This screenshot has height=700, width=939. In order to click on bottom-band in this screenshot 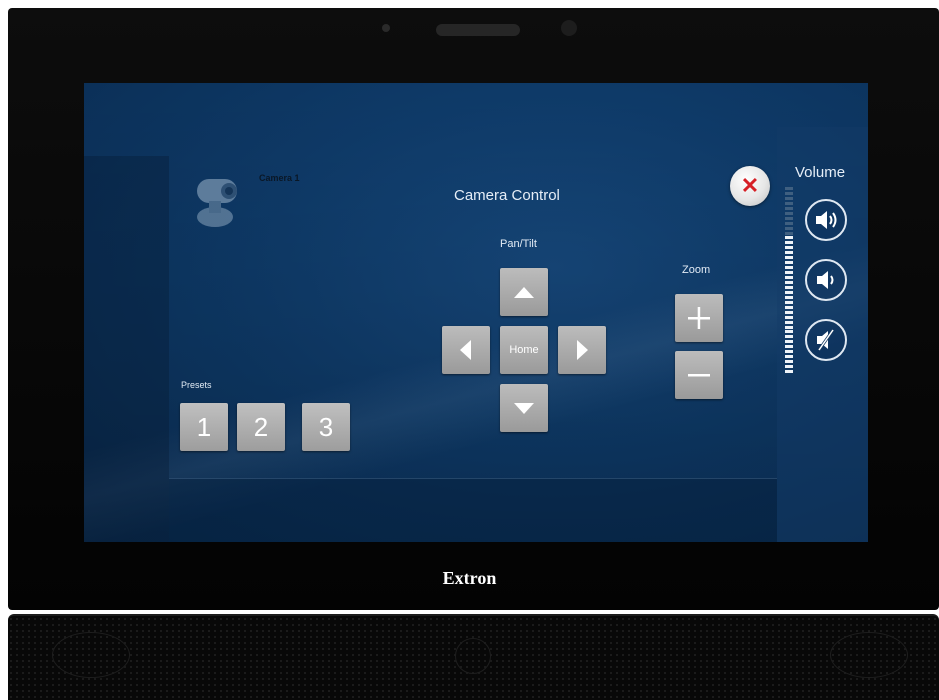, I will do `click(473, 510)`.